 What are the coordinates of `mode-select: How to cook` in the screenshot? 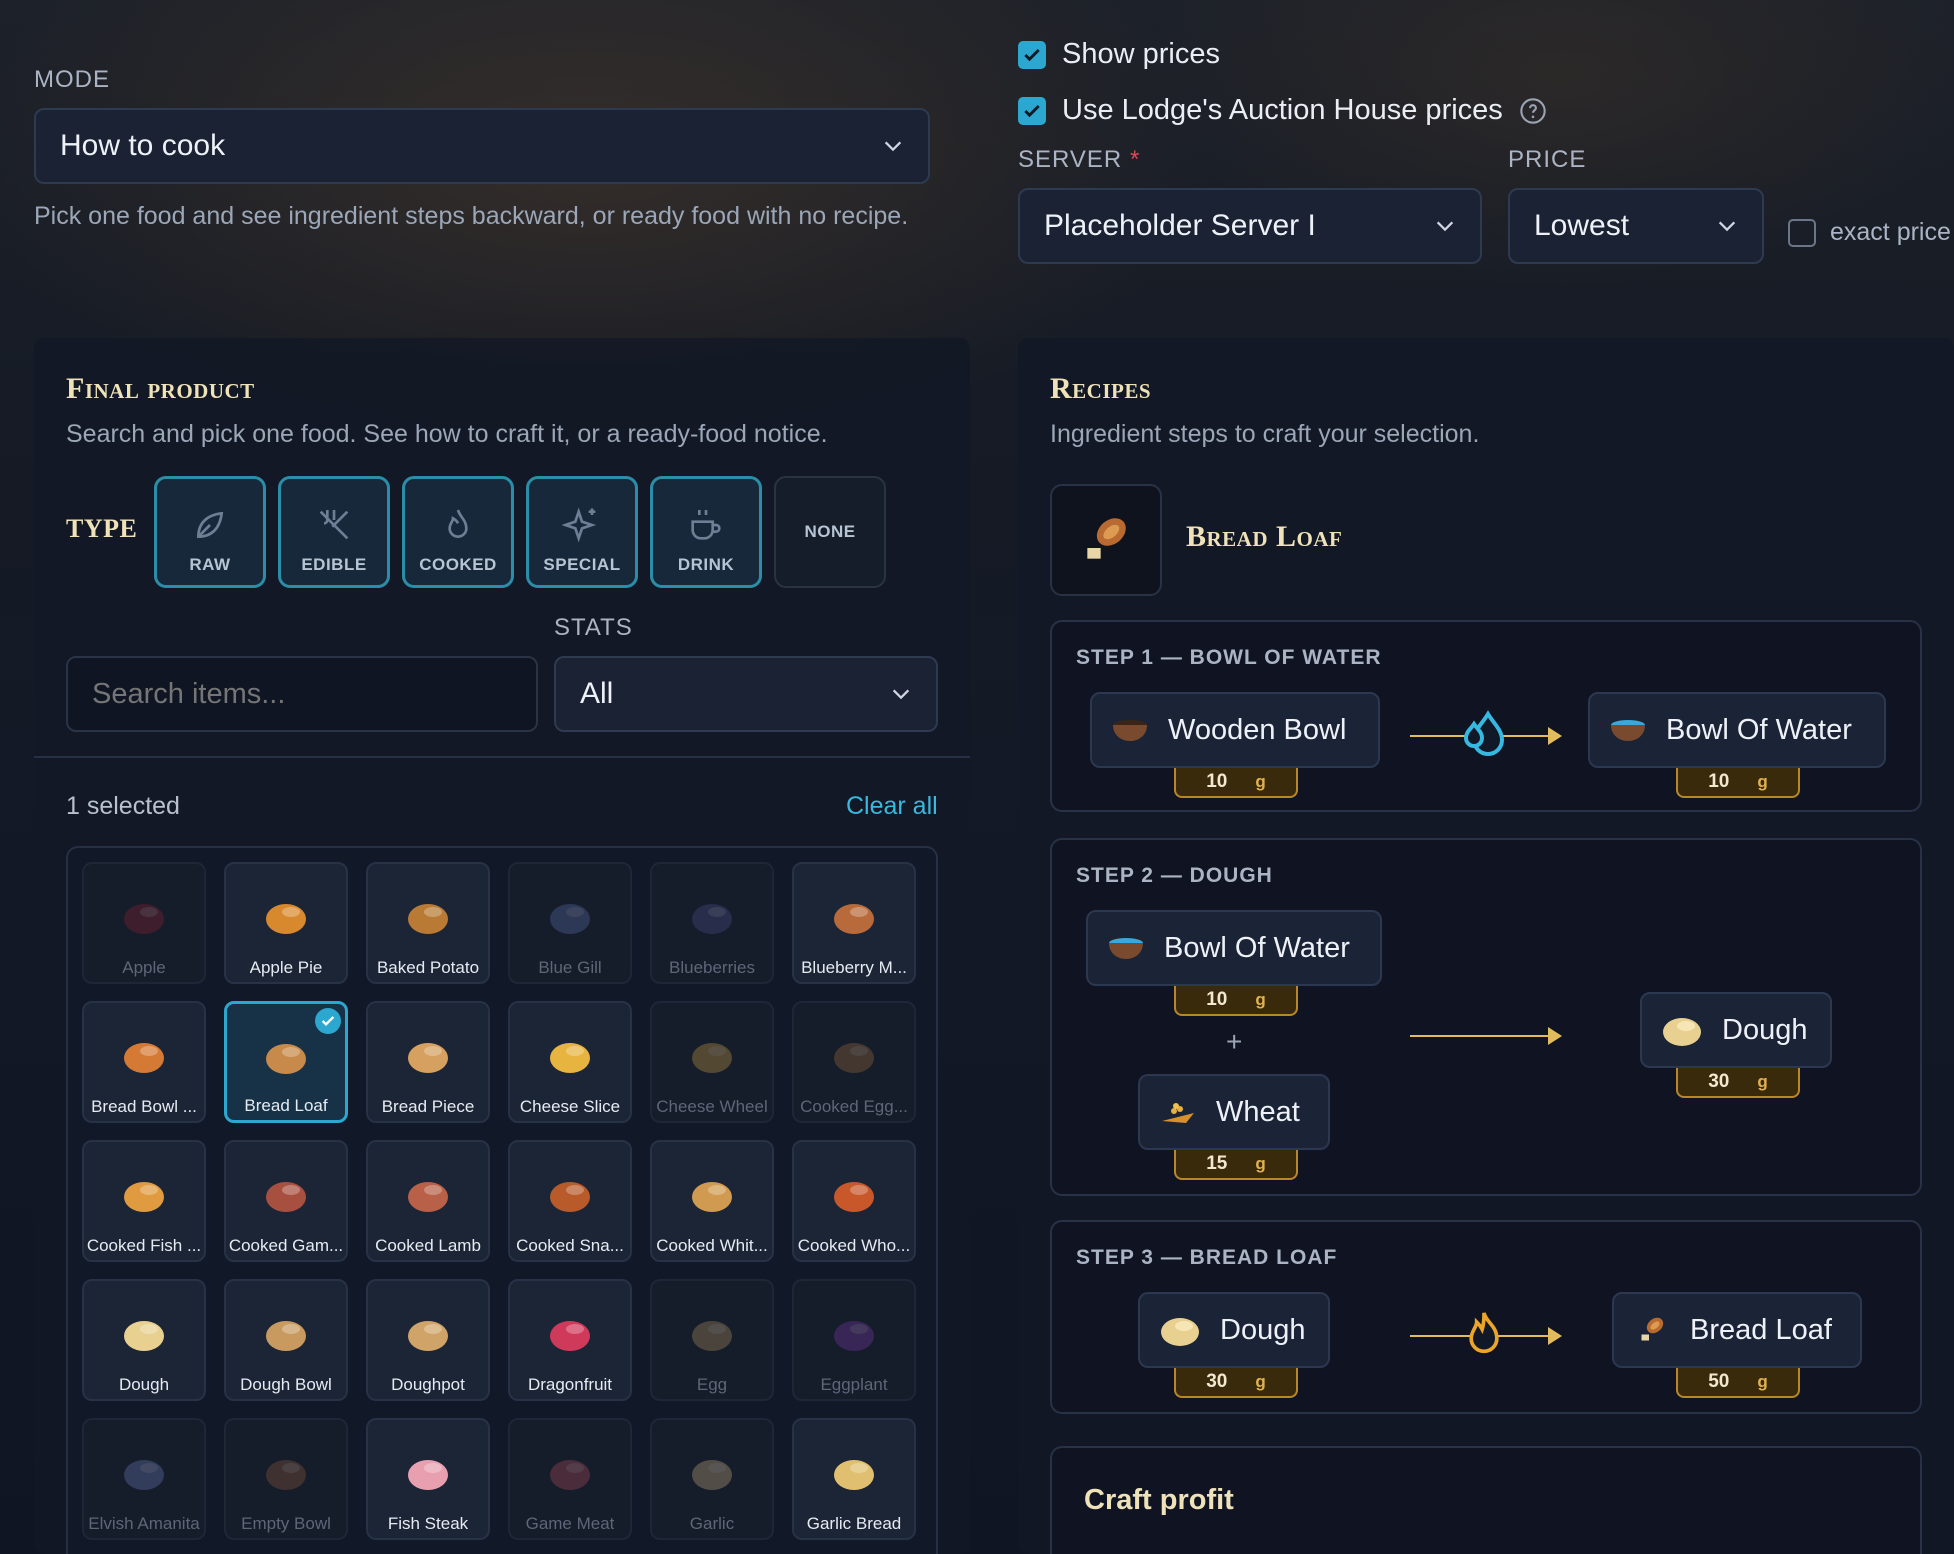 It's located at (482, 146).